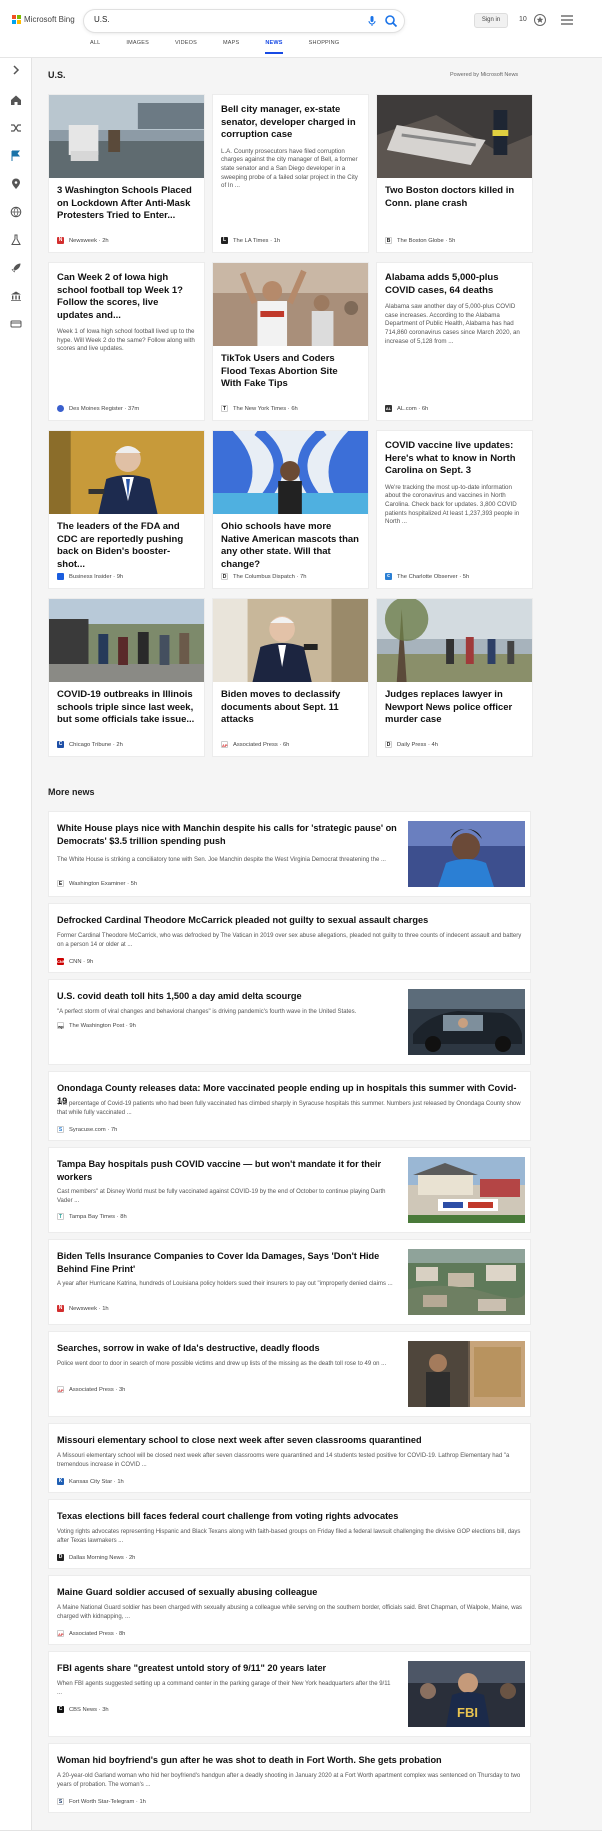 The height and width of the screenshot is (1847, 602). I want to click on card-source: Des Moines Register · 37m, so click(98, 408).